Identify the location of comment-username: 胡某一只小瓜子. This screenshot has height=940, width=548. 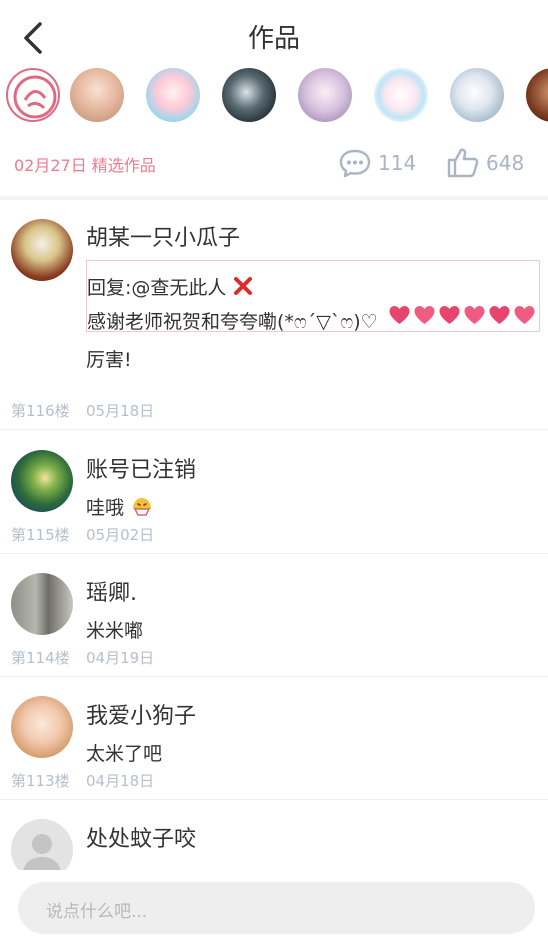
(163, 236).